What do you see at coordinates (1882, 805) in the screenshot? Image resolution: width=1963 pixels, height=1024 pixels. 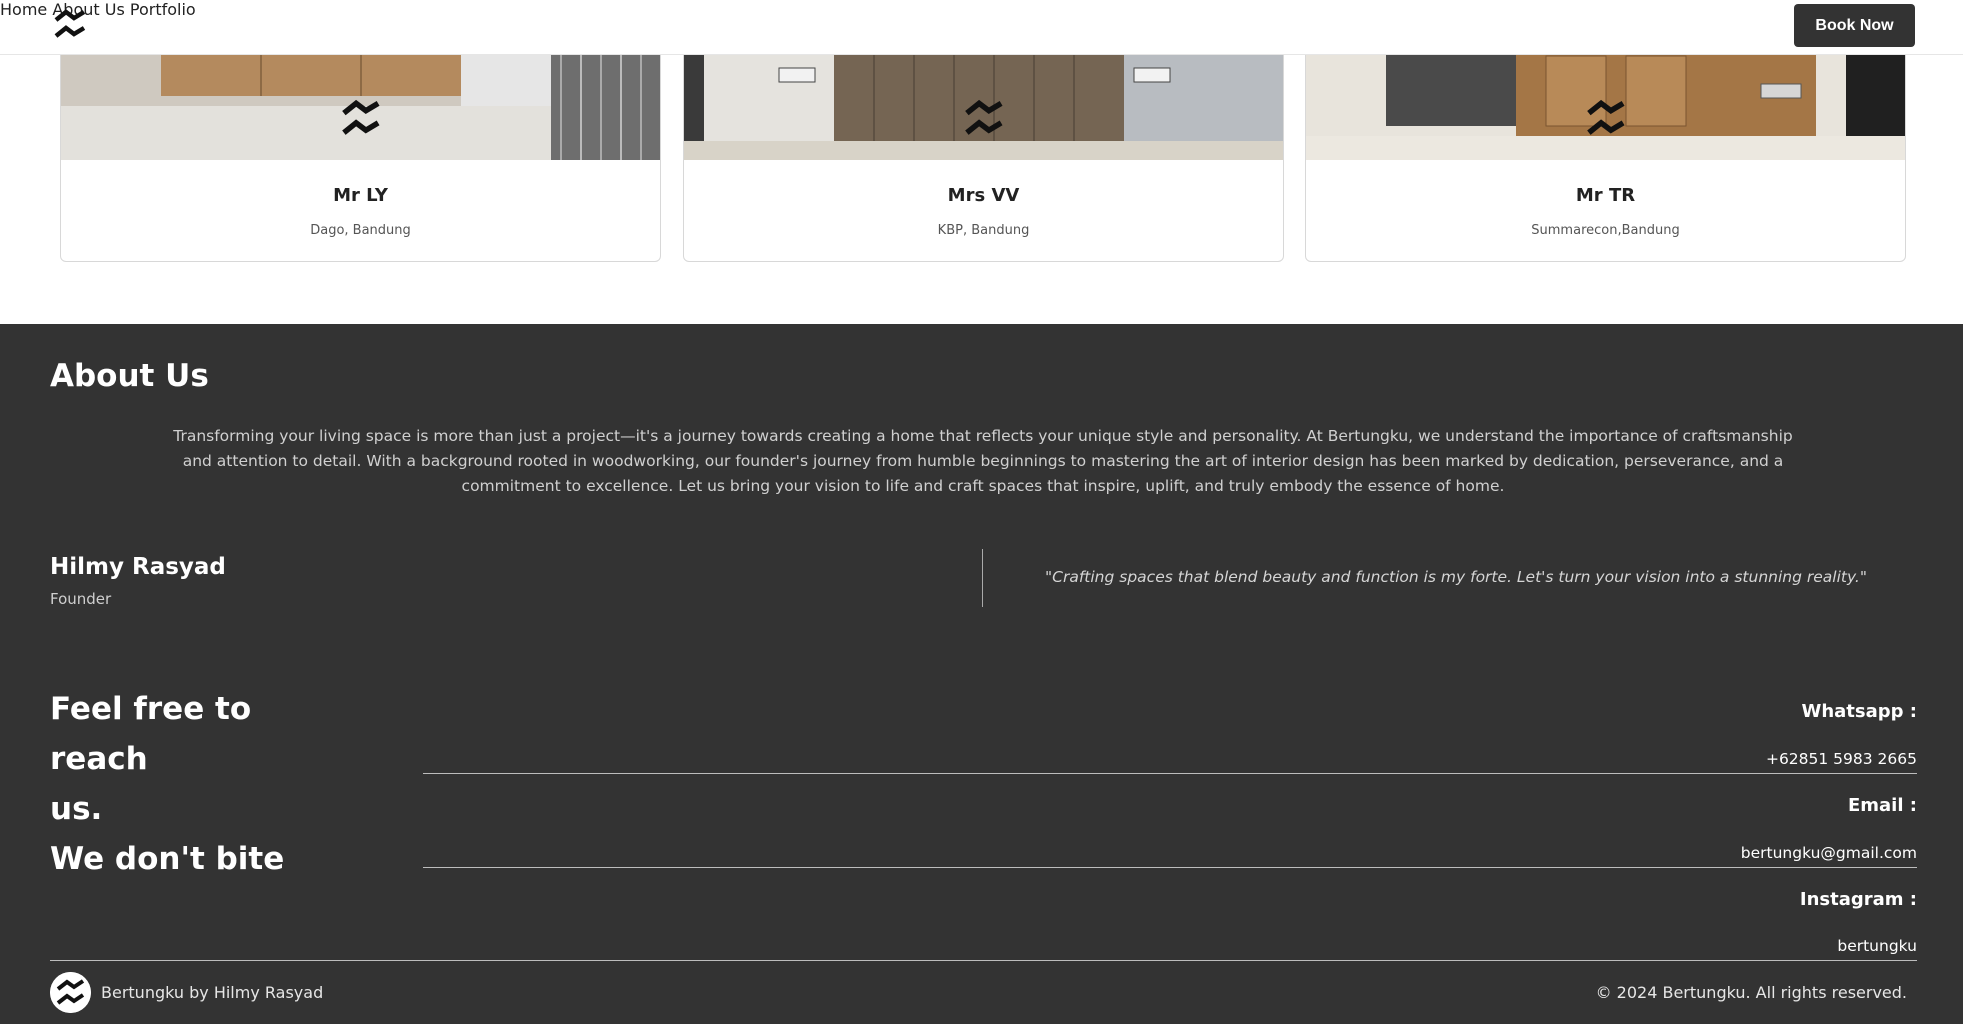 I see `email-label: Email :` at bounding box center [1882, 805].